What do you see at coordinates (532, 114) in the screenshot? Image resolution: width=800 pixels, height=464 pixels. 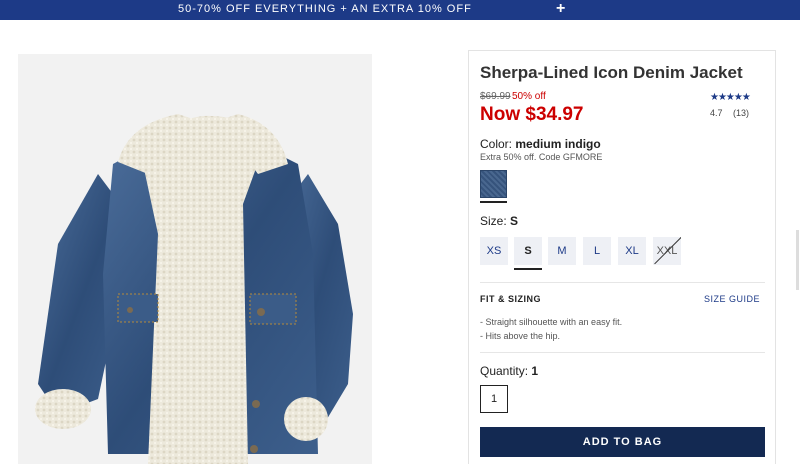 I see `sale-price: Now $34.97` at bounding box center [532, 114].